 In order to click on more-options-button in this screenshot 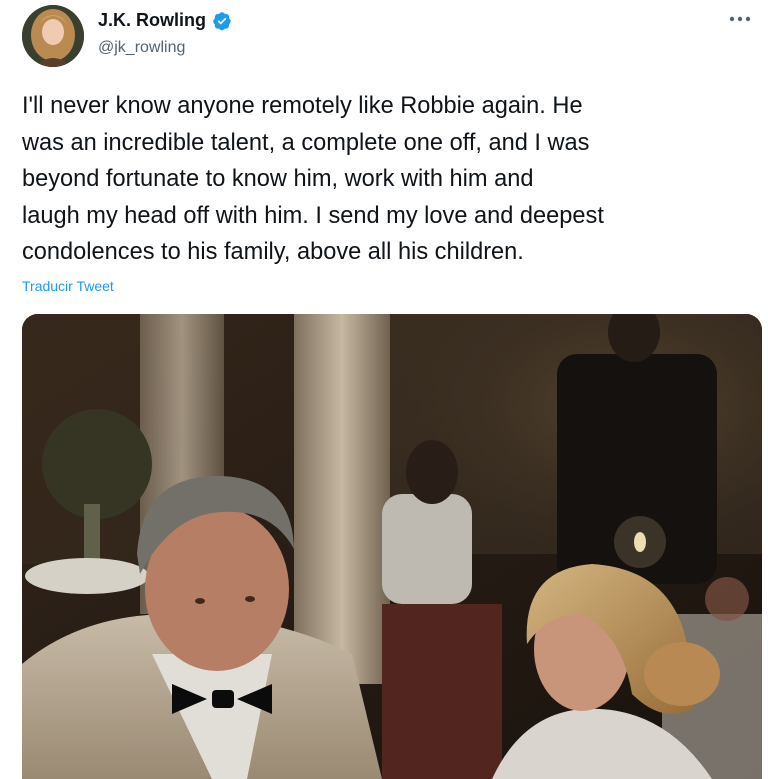, I will do `click(740, 19)`.